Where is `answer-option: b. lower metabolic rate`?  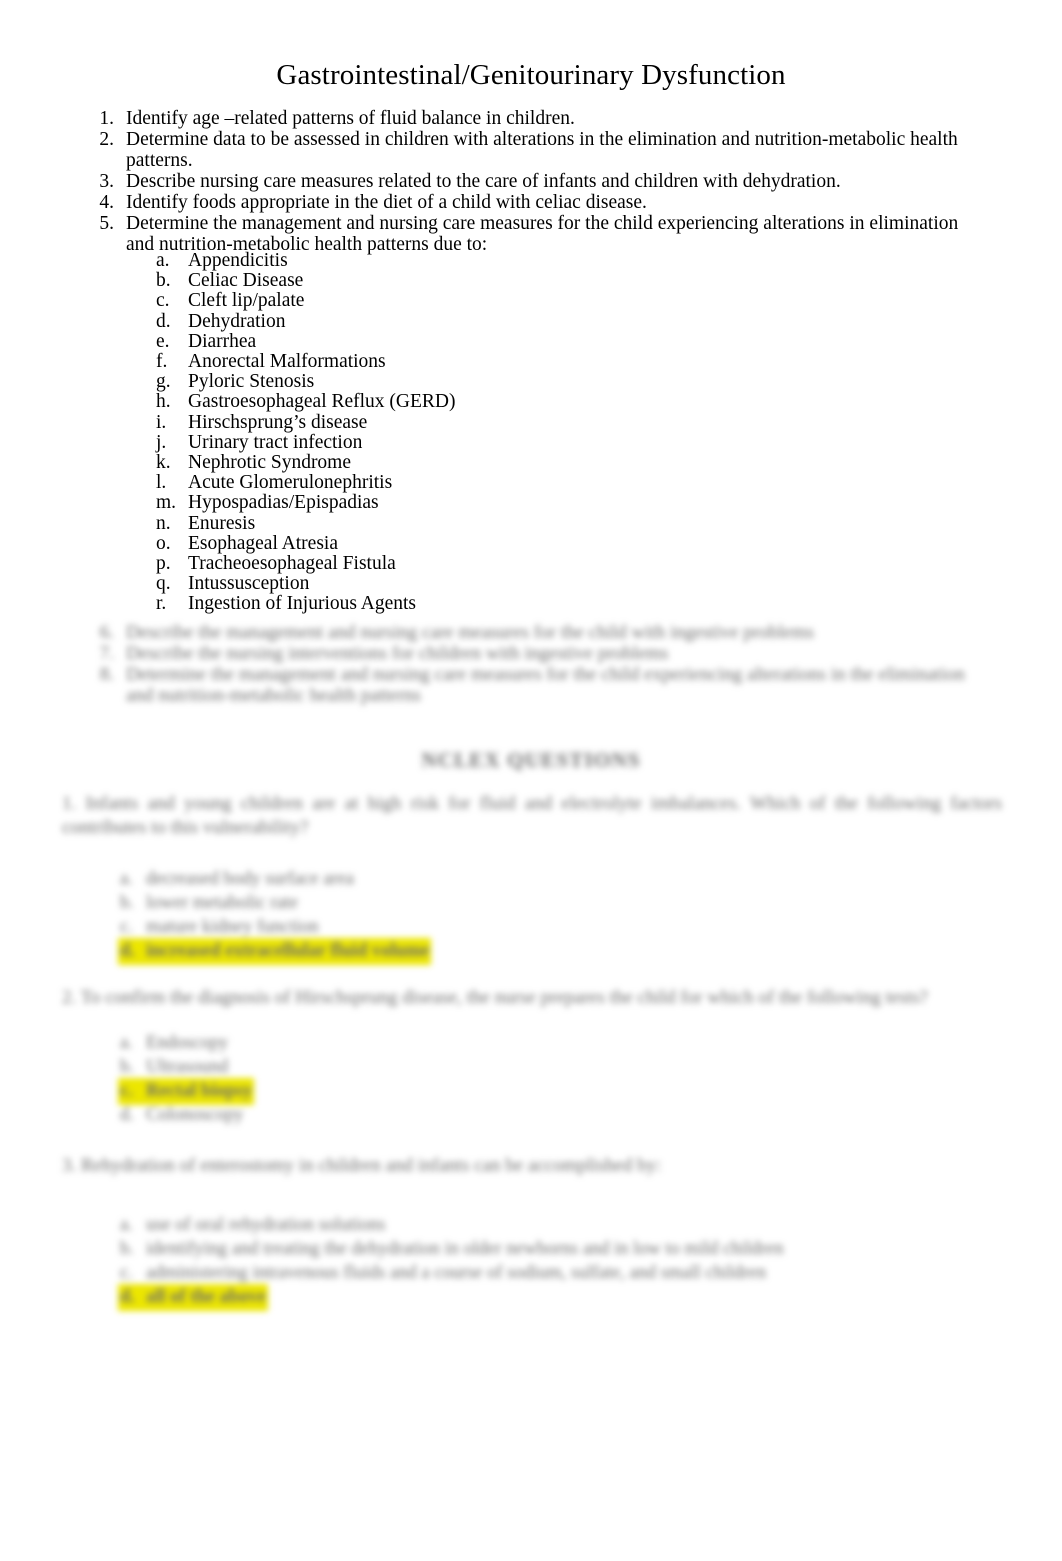
answer-option: b. lower metabolic rate is located at coordinates (561, 903).